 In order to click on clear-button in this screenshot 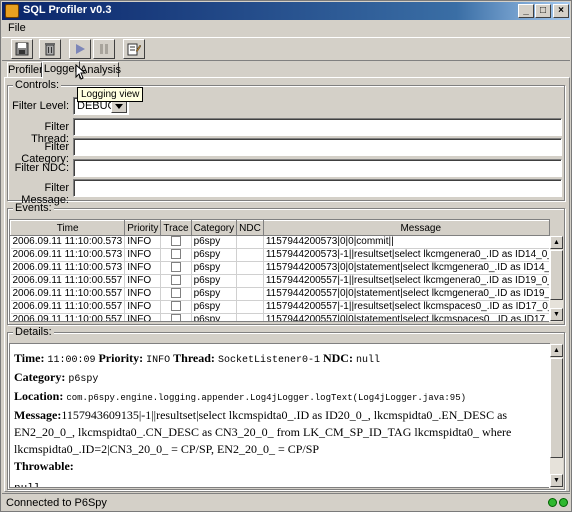, I will do `click(50, 49)`.